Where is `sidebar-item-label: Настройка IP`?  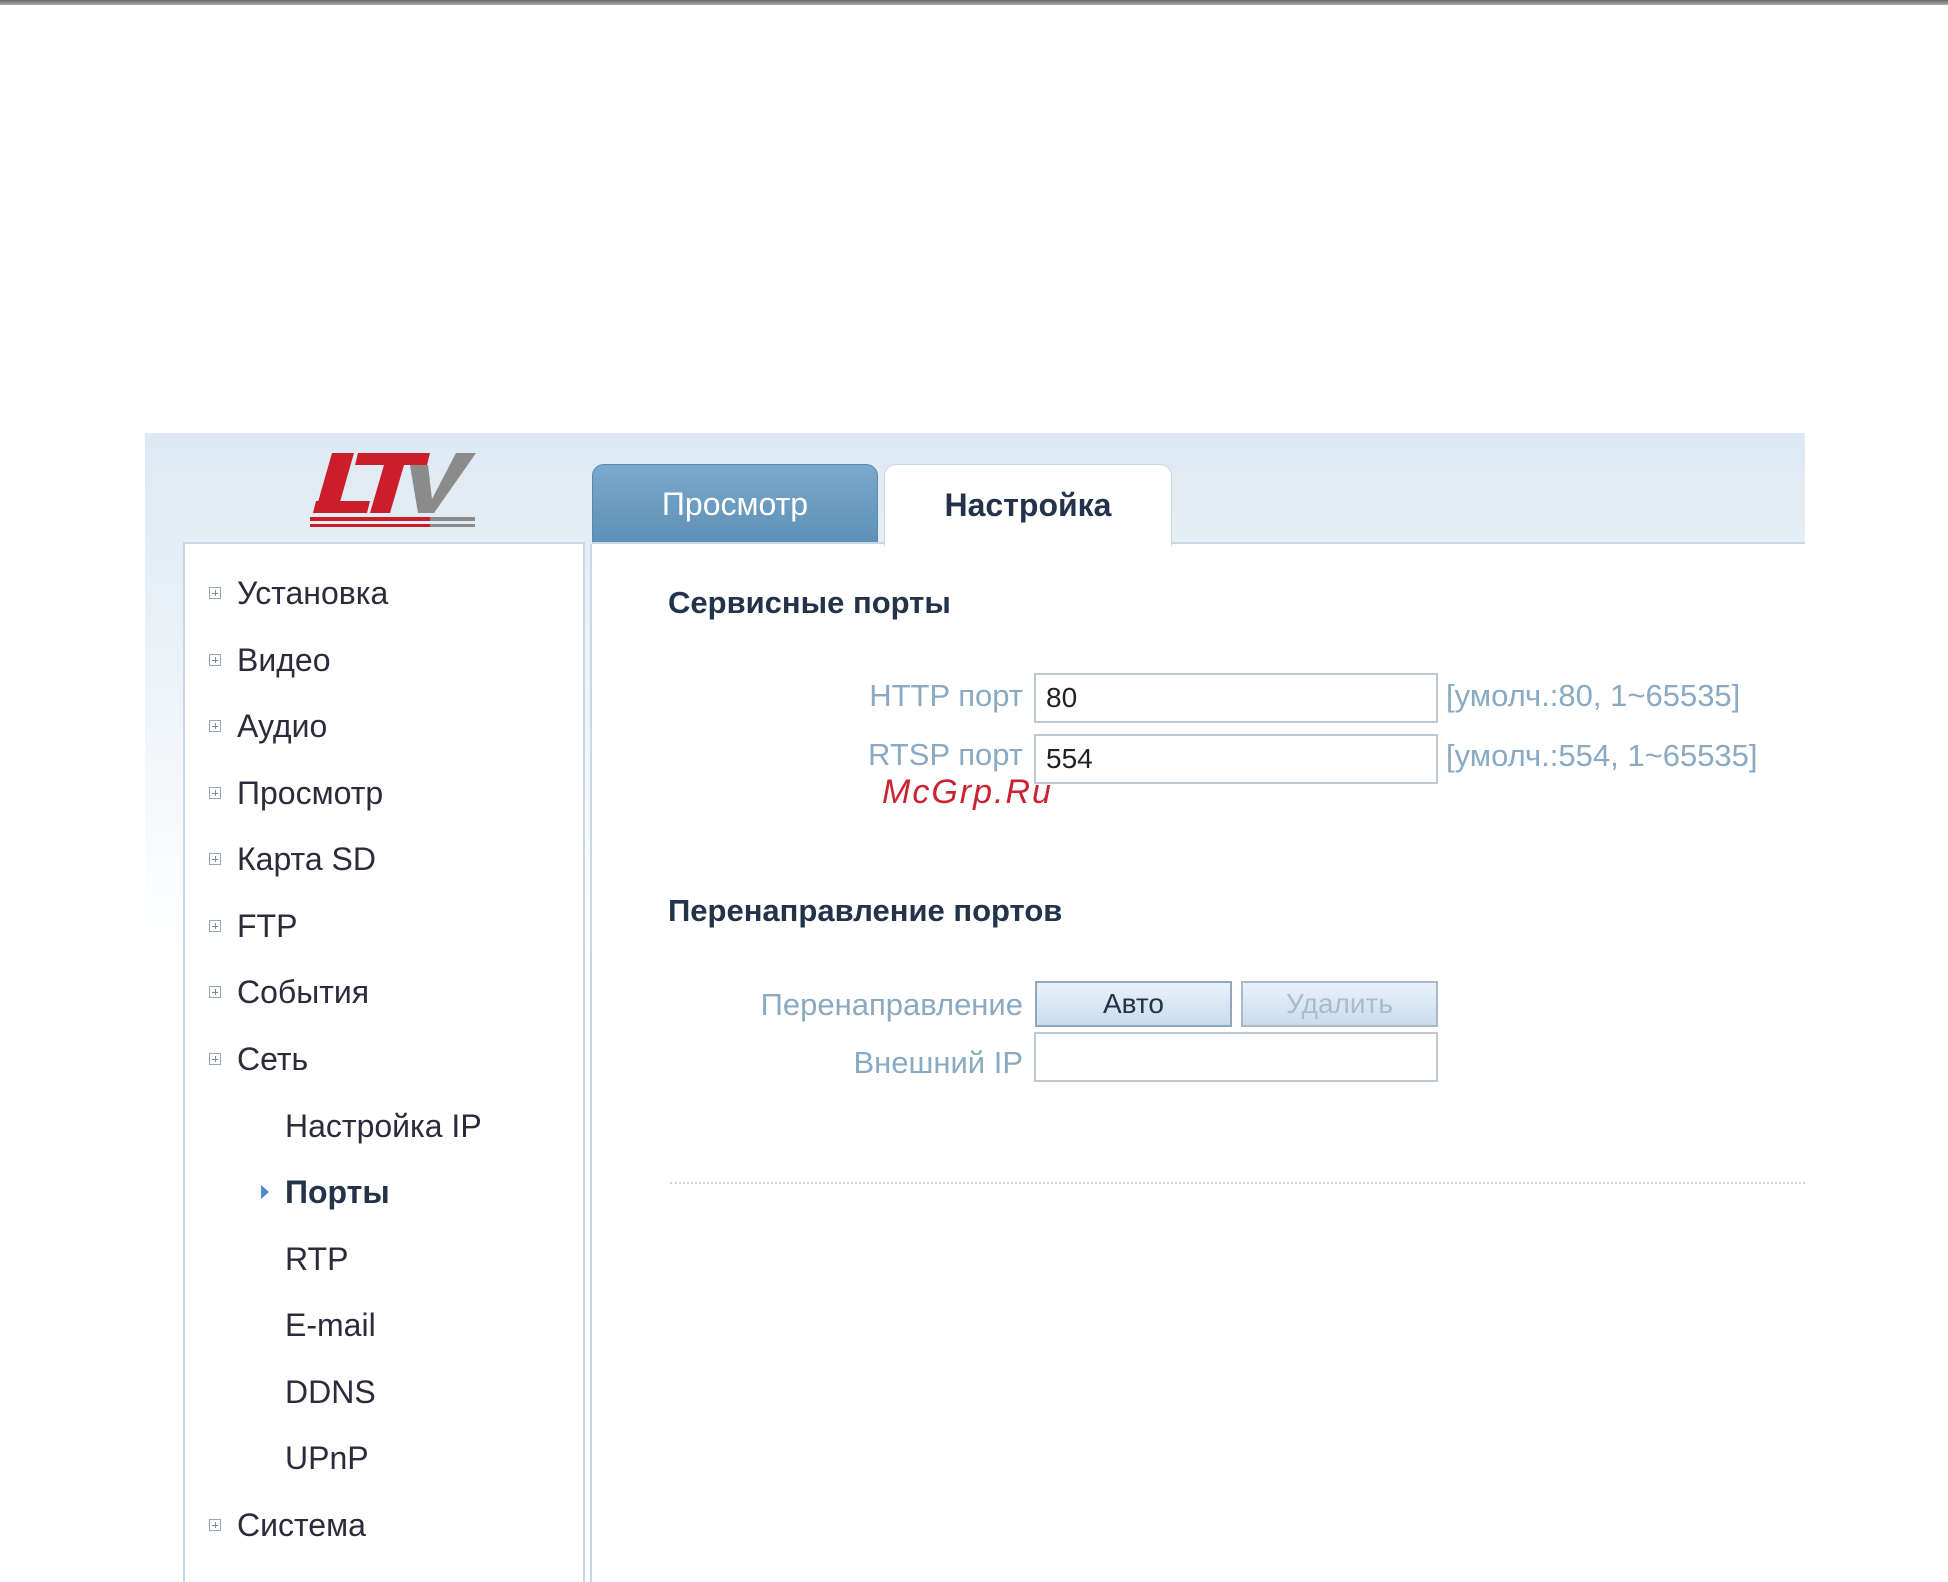
sidebar-item-label: Настройка IP is located at coordinates (383, 1125).